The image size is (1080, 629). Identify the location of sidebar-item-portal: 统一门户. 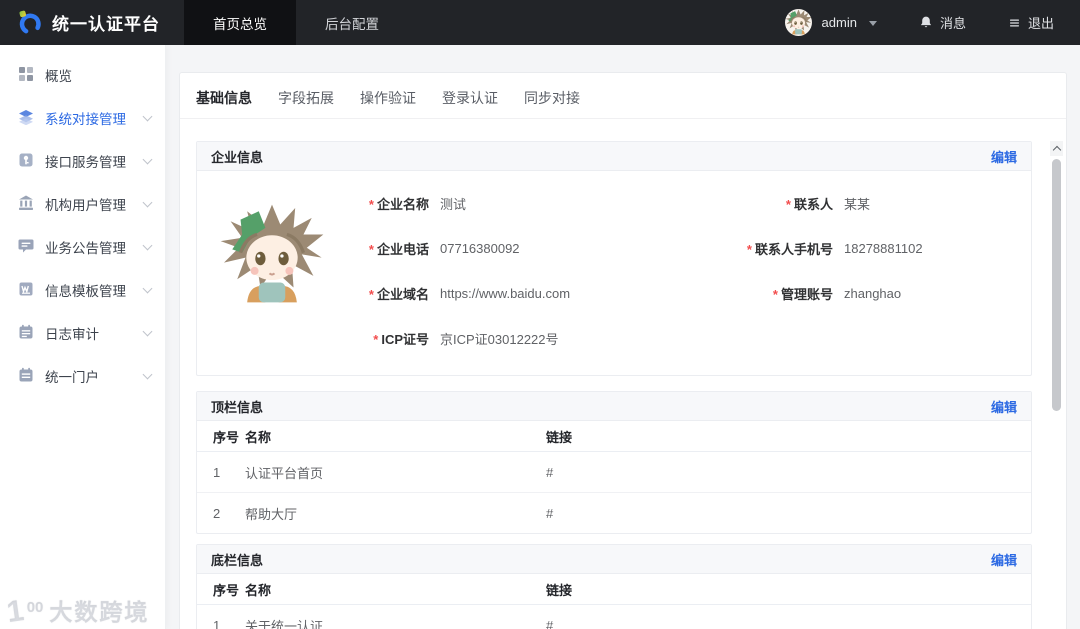
(82, 375).